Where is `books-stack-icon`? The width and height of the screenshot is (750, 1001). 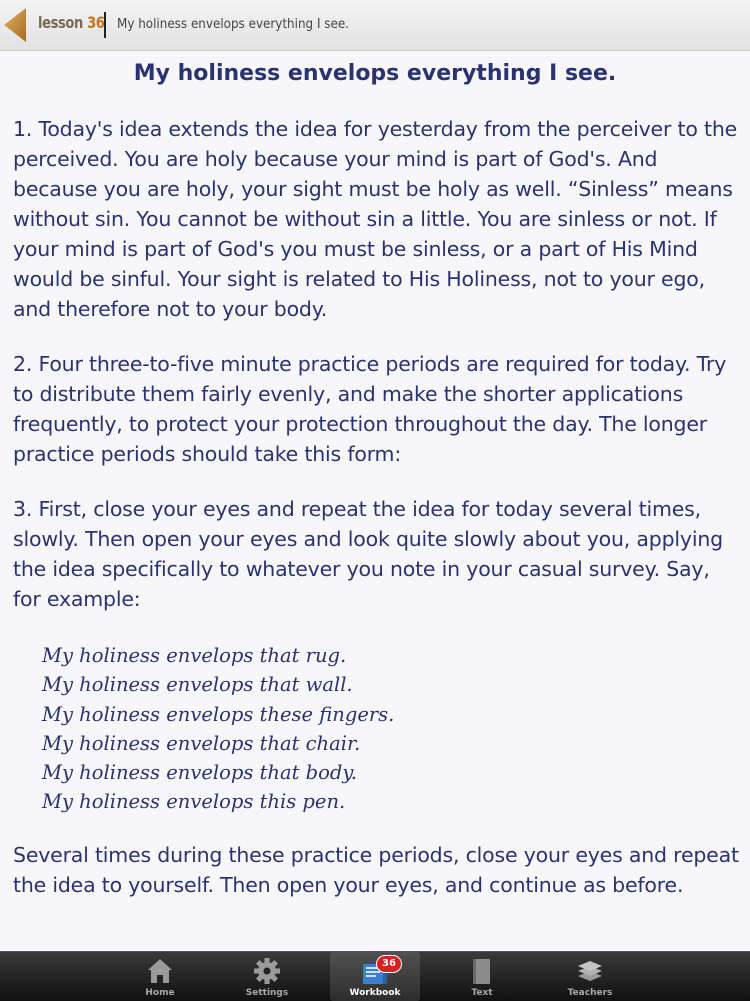
books-stack-icon is located at coordinates (590, 971).